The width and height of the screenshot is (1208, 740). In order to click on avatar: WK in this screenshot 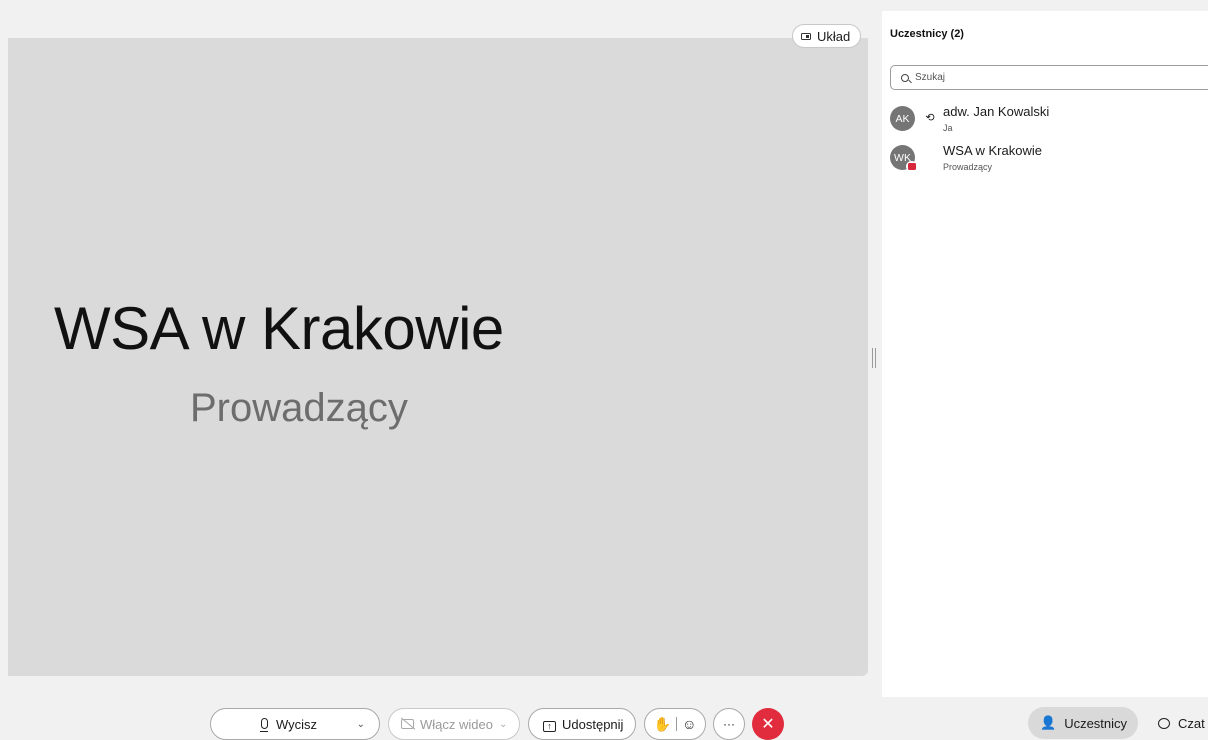, I will do `click(903, 158)`.